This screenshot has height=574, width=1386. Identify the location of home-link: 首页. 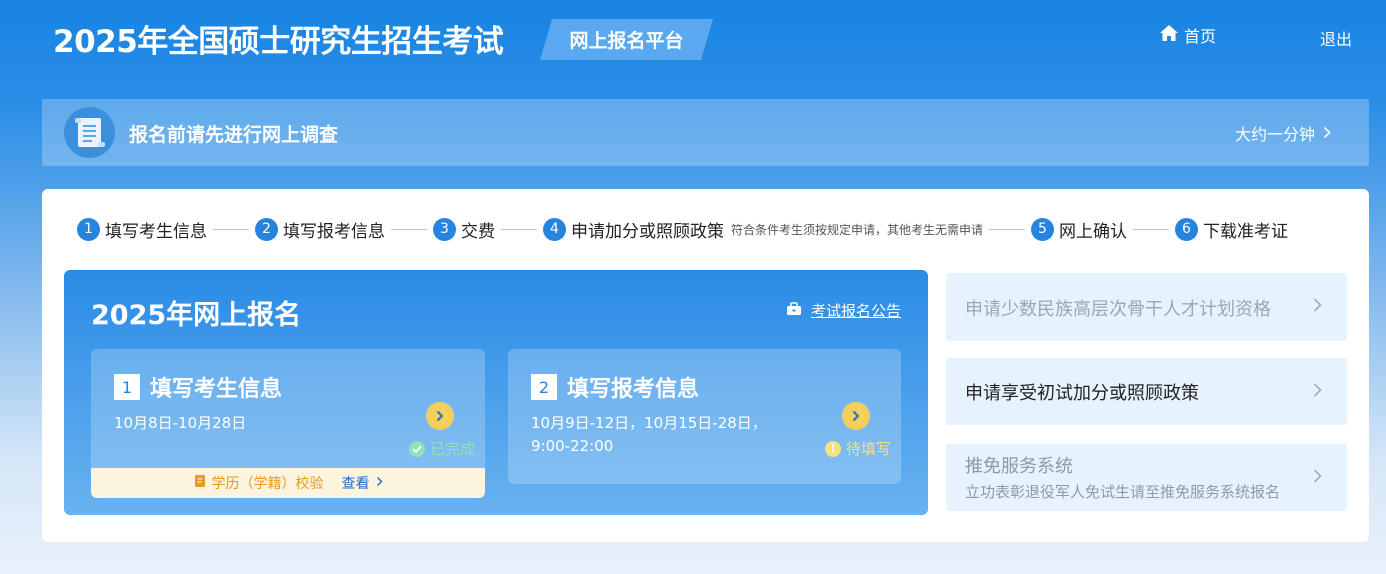
(1187, 35).